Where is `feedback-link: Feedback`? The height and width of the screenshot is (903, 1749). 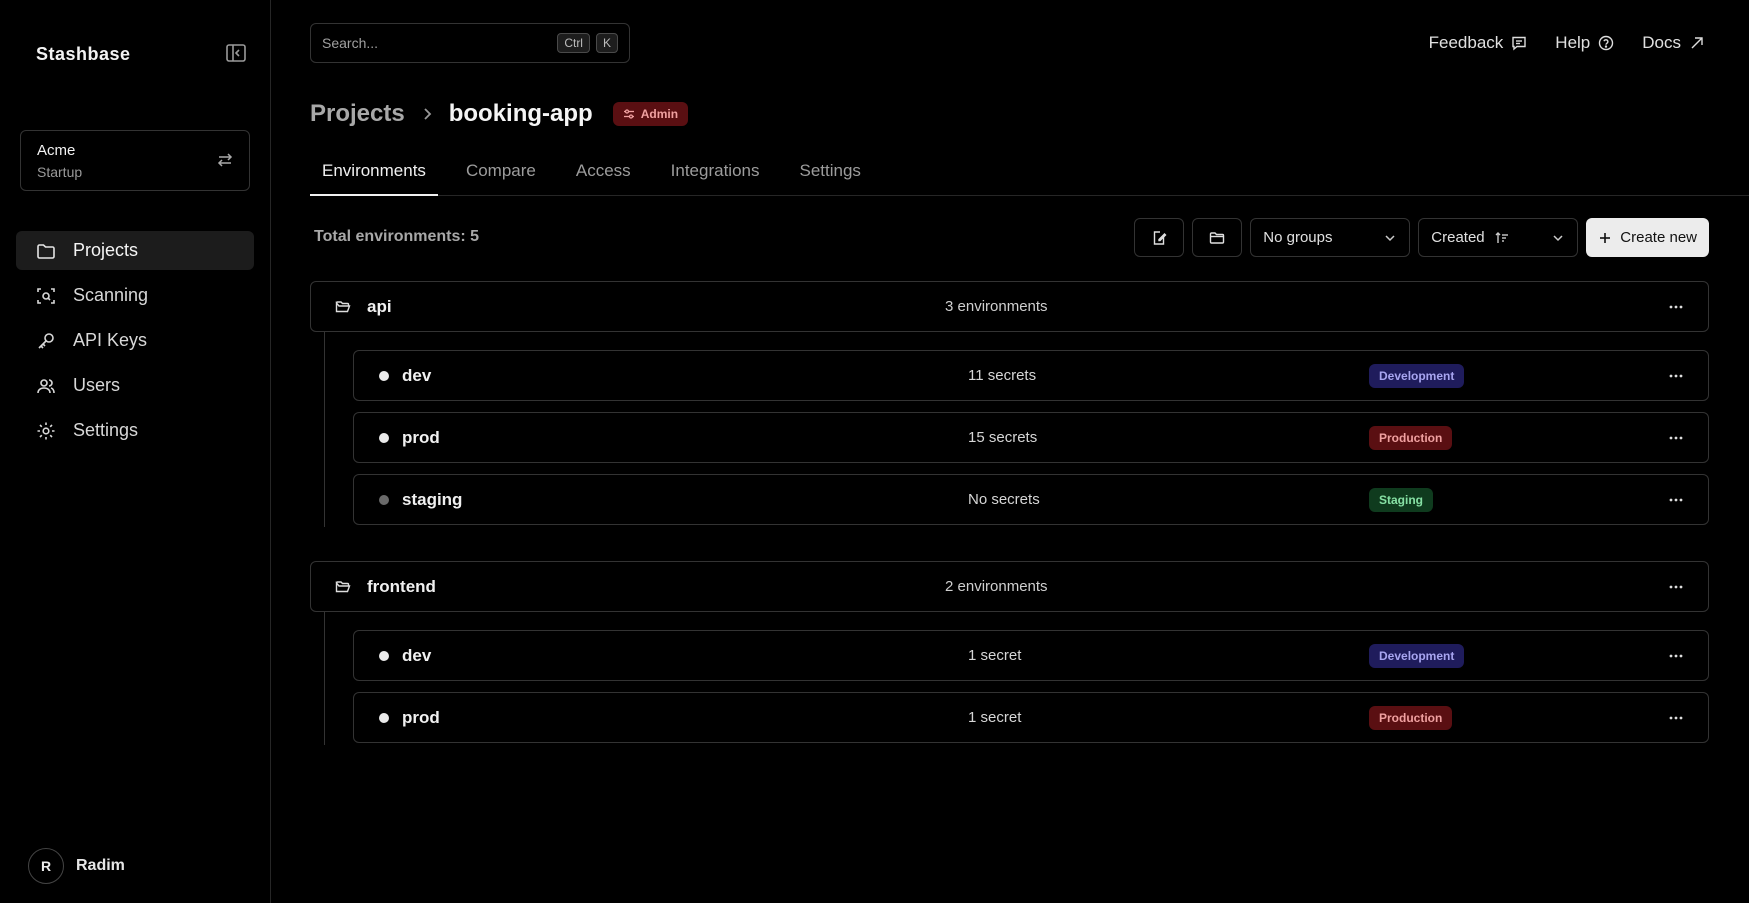
feedback-link: Feedback is located at coordinates (1478, 43).